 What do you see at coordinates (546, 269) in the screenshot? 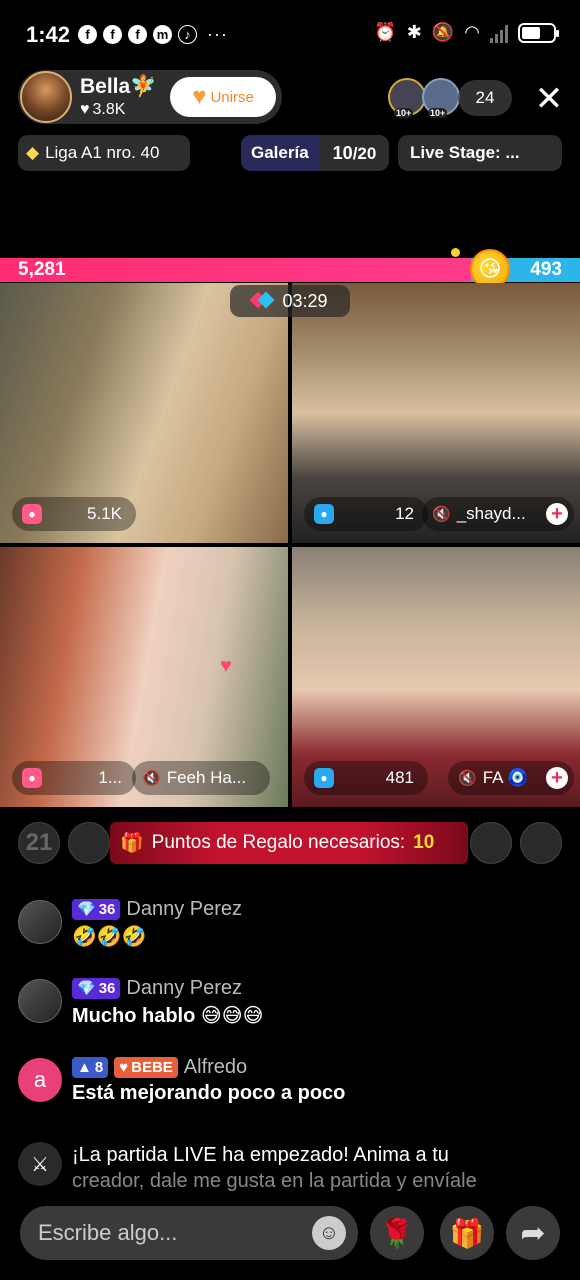
I see `right-team-score: 493` at bounding box center [546, 269].